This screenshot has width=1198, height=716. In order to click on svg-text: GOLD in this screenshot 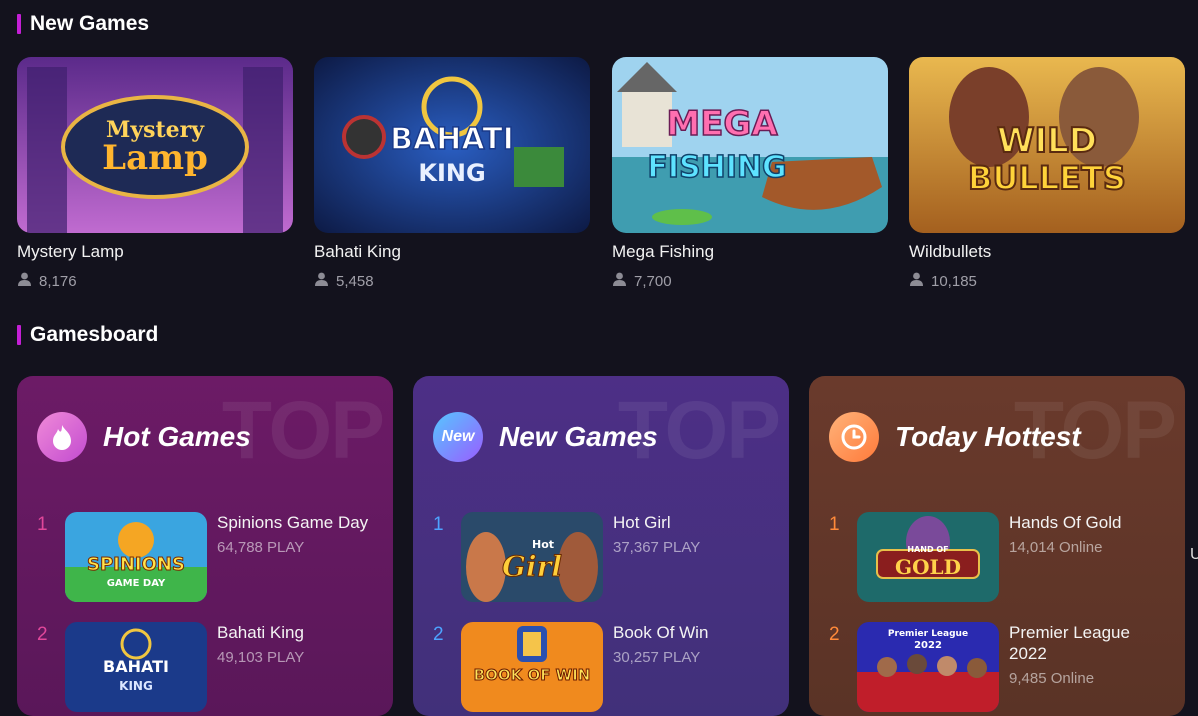, I will do `click(928, 567)`.